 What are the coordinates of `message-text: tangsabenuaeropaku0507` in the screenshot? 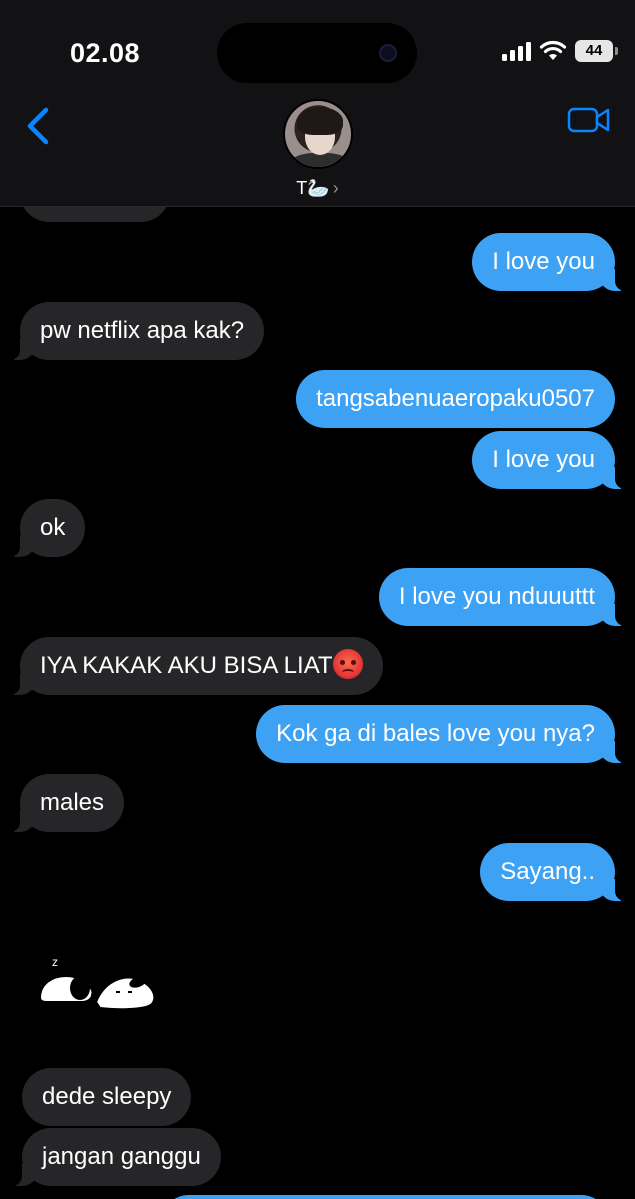 It's located at (455, 398).